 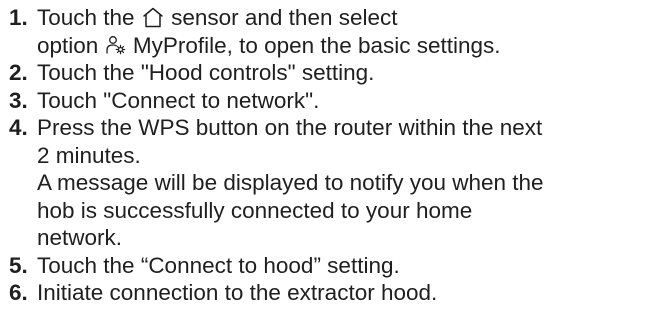 What do you see at coordinates (206, 72) in the screenshot?
I see `step-text: Touch the "Hood controls" setting.` at bounding box center [206, 72].